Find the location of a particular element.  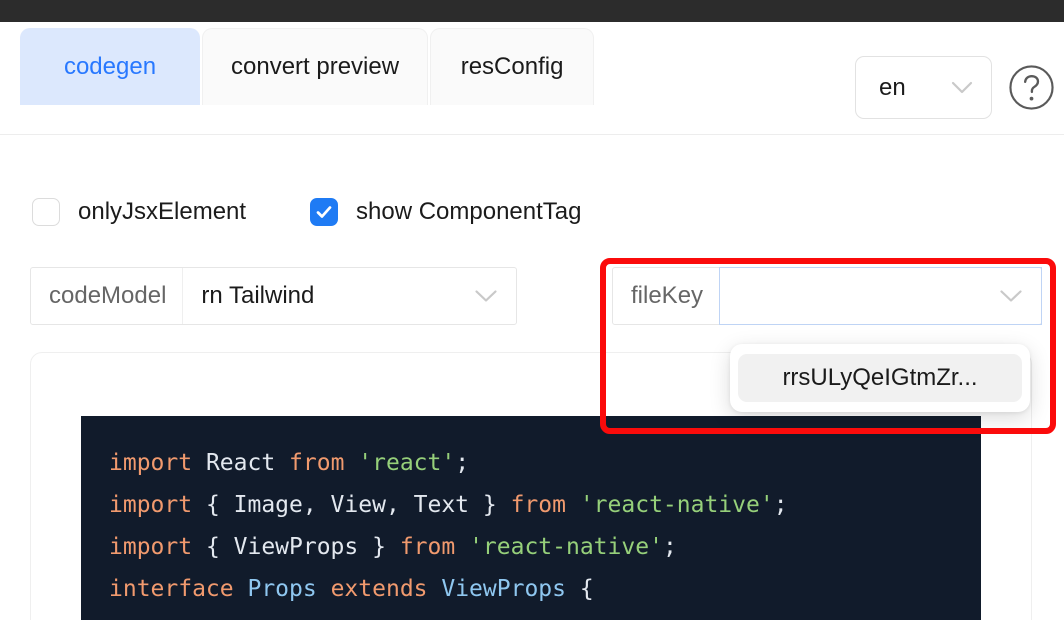

code-line: import React from 'react'; is located at coordinates (545, 463).